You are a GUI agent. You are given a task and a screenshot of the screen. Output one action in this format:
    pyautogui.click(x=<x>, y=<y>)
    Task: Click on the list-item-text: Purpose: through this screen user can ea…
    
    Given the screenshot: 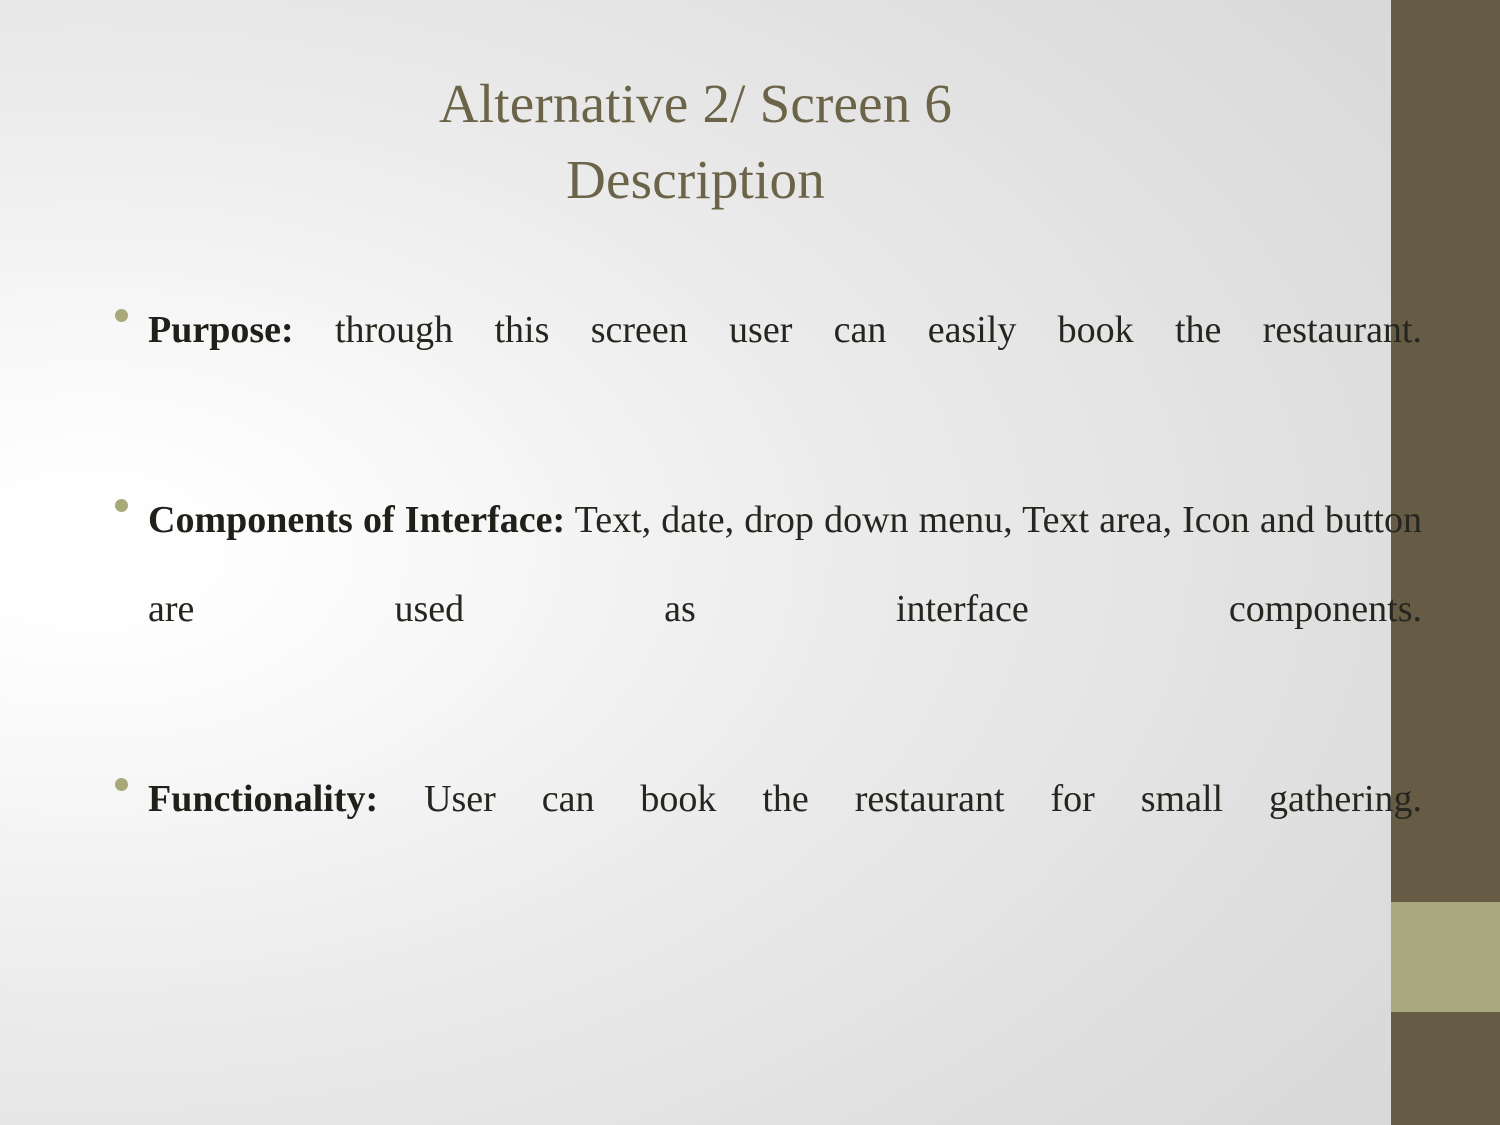 What is the action you would take?
    pyautogui.click(x=785, y=375)
    